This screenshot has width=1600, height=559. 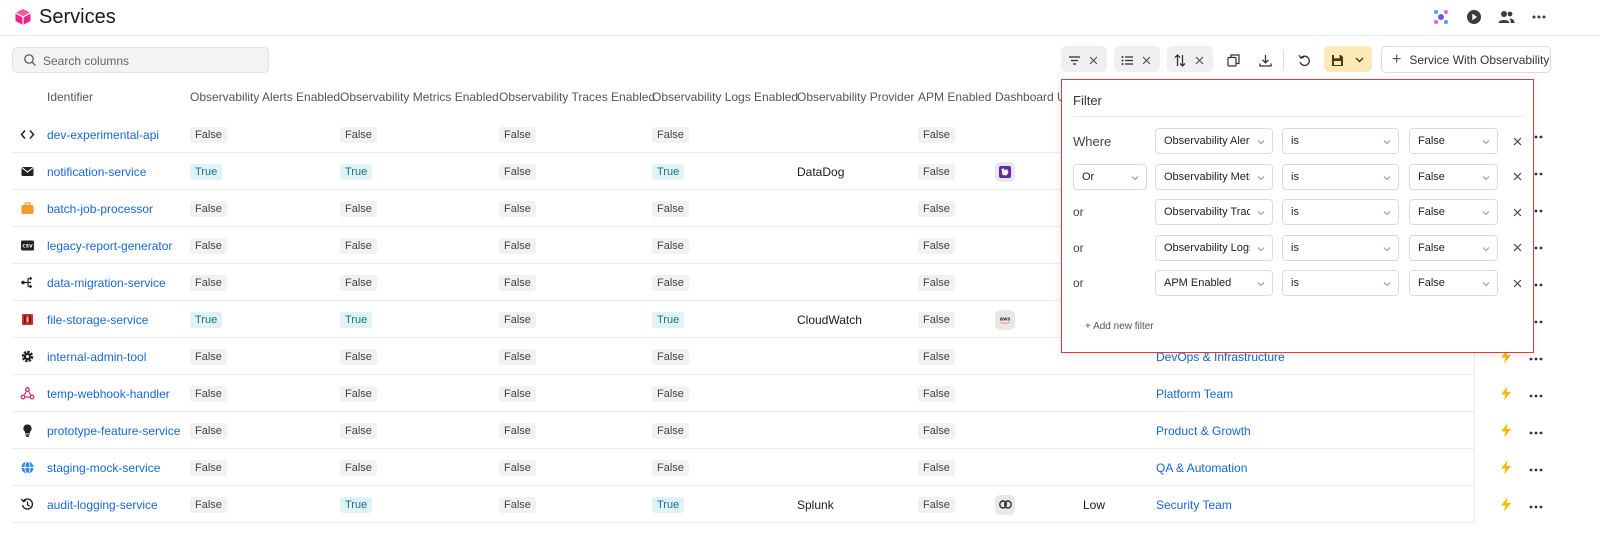 What do you see at coordinates (1194, 505) in the screenshot?
I see `team-link: Security Team` at bounding box center [1194, 505].